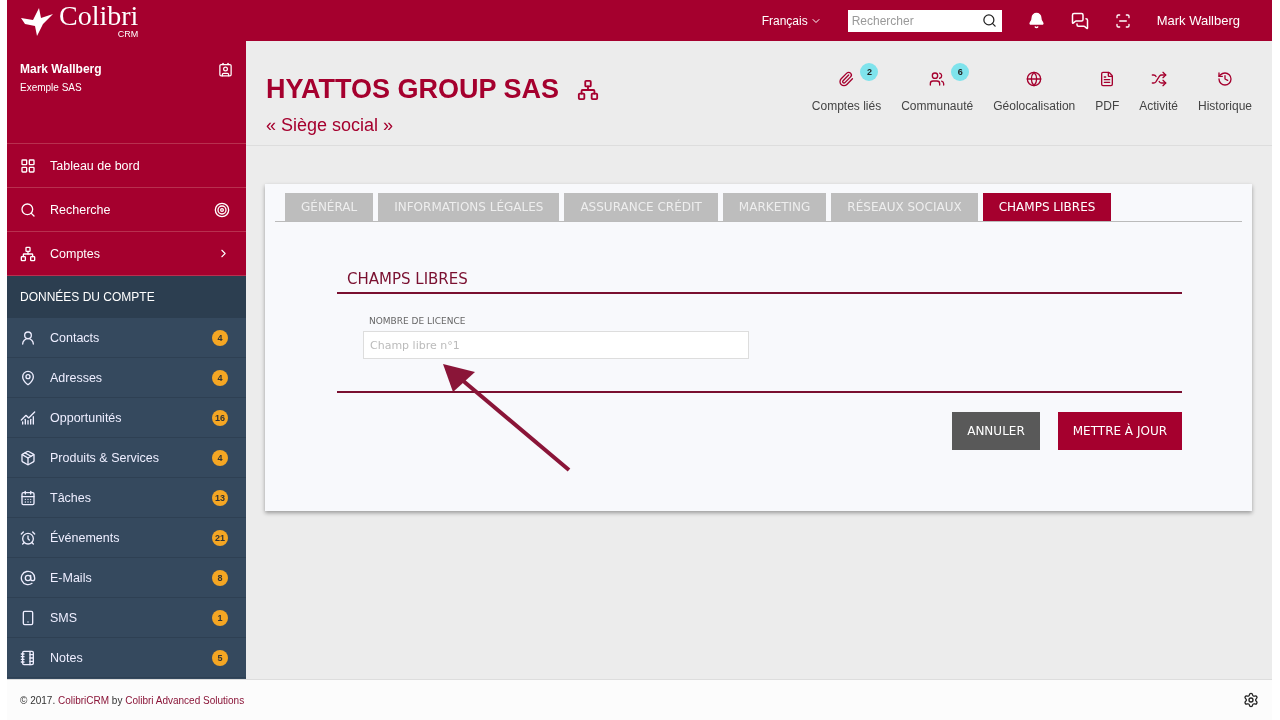 The height and width of the screenshot is (720, 1280). I want to click on settings-icon, so click(1251, 700).